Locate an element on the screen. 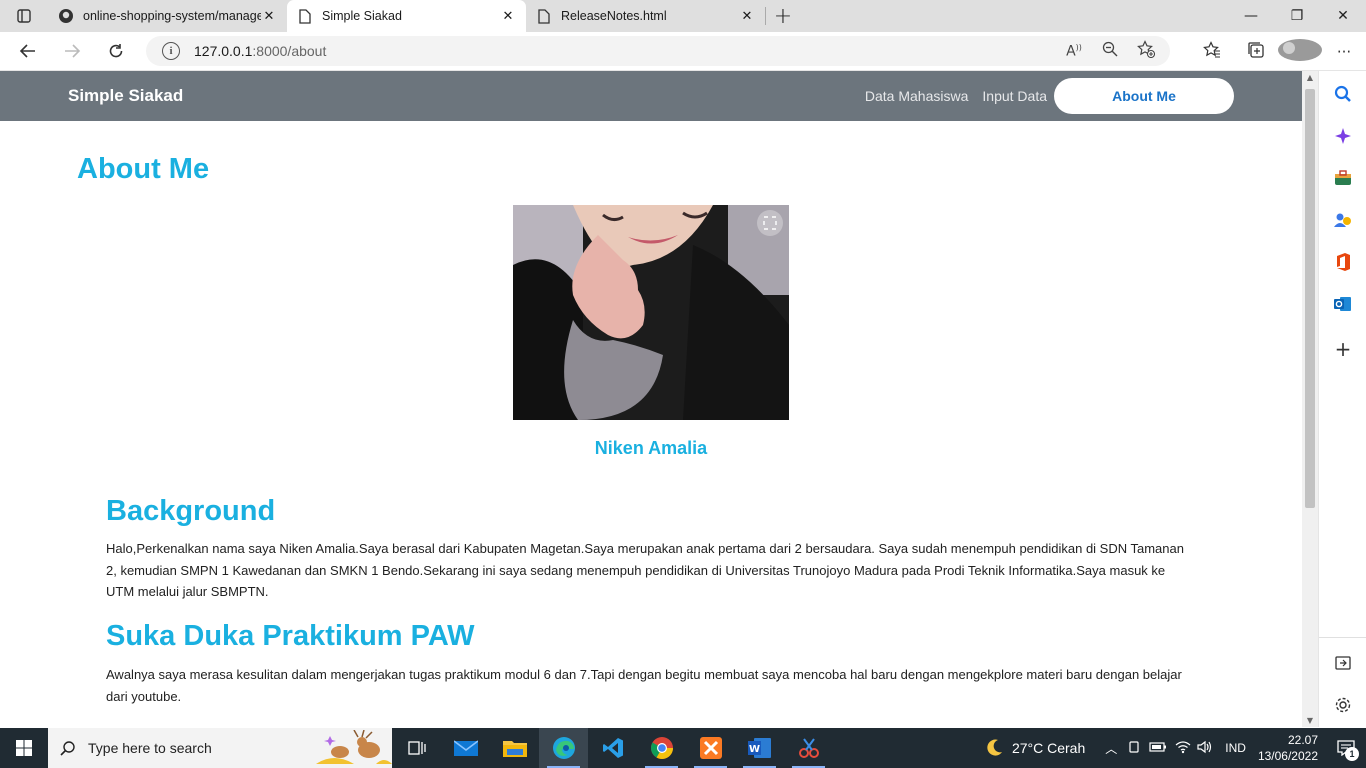 Image resolution: width=1366 pixels, height=768 pixels. page-title: About Me is located at coordinates (143, 169).